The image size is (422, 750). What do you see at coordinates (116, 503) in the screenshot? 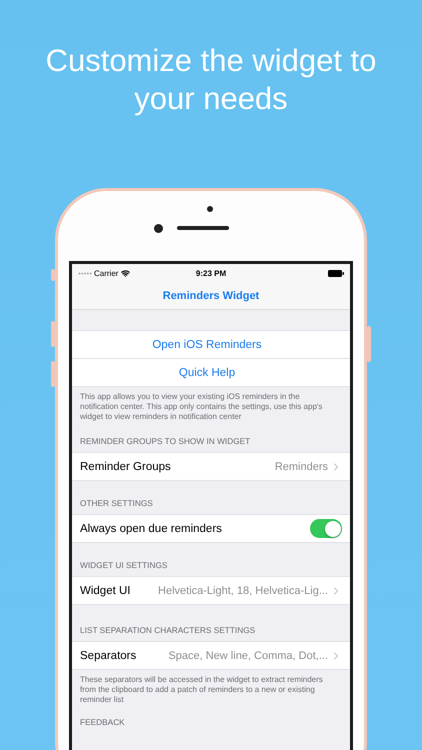
I see `section-header: OTHER SETTINGS` at bounding box center [116, 503].